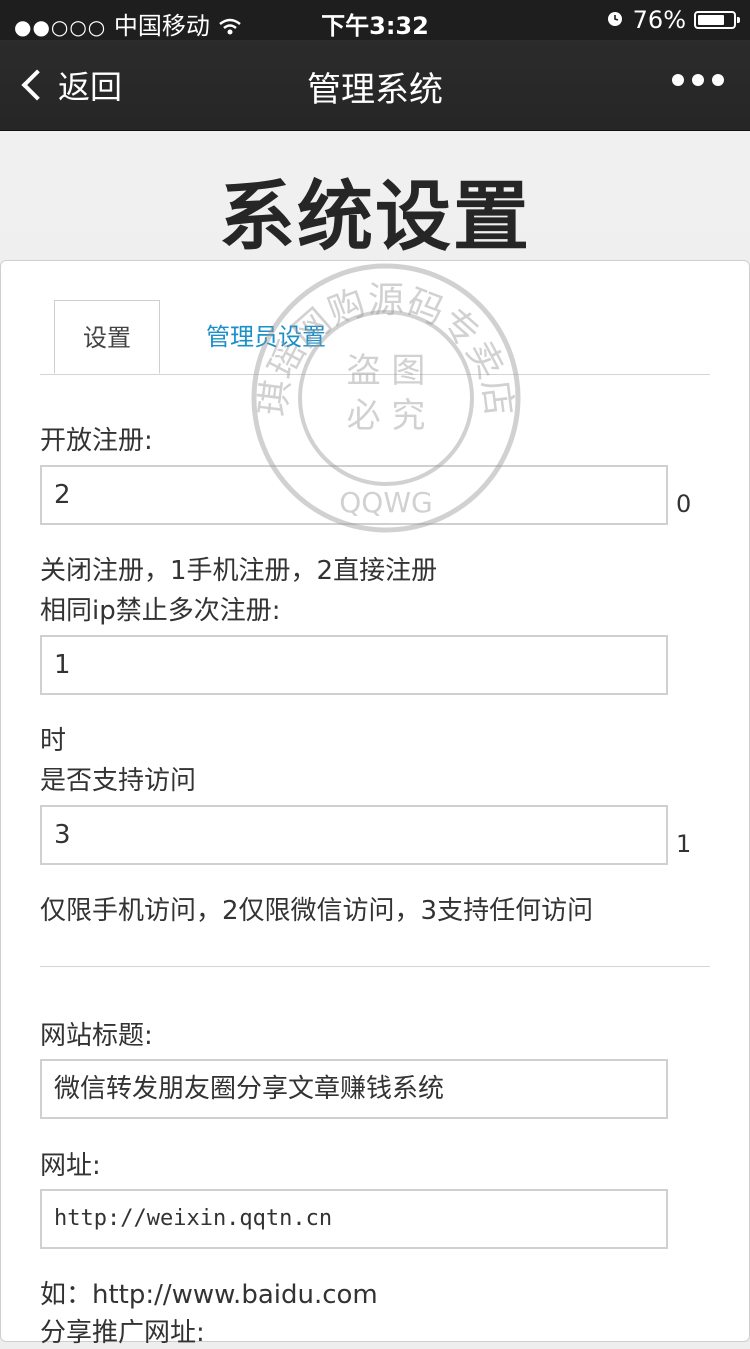 This screenshot has width=750, height=1349. What do you see at coordinates (615, 20) in the screenshot?
I see `alarm-icon` at bounding box center [615, 20].